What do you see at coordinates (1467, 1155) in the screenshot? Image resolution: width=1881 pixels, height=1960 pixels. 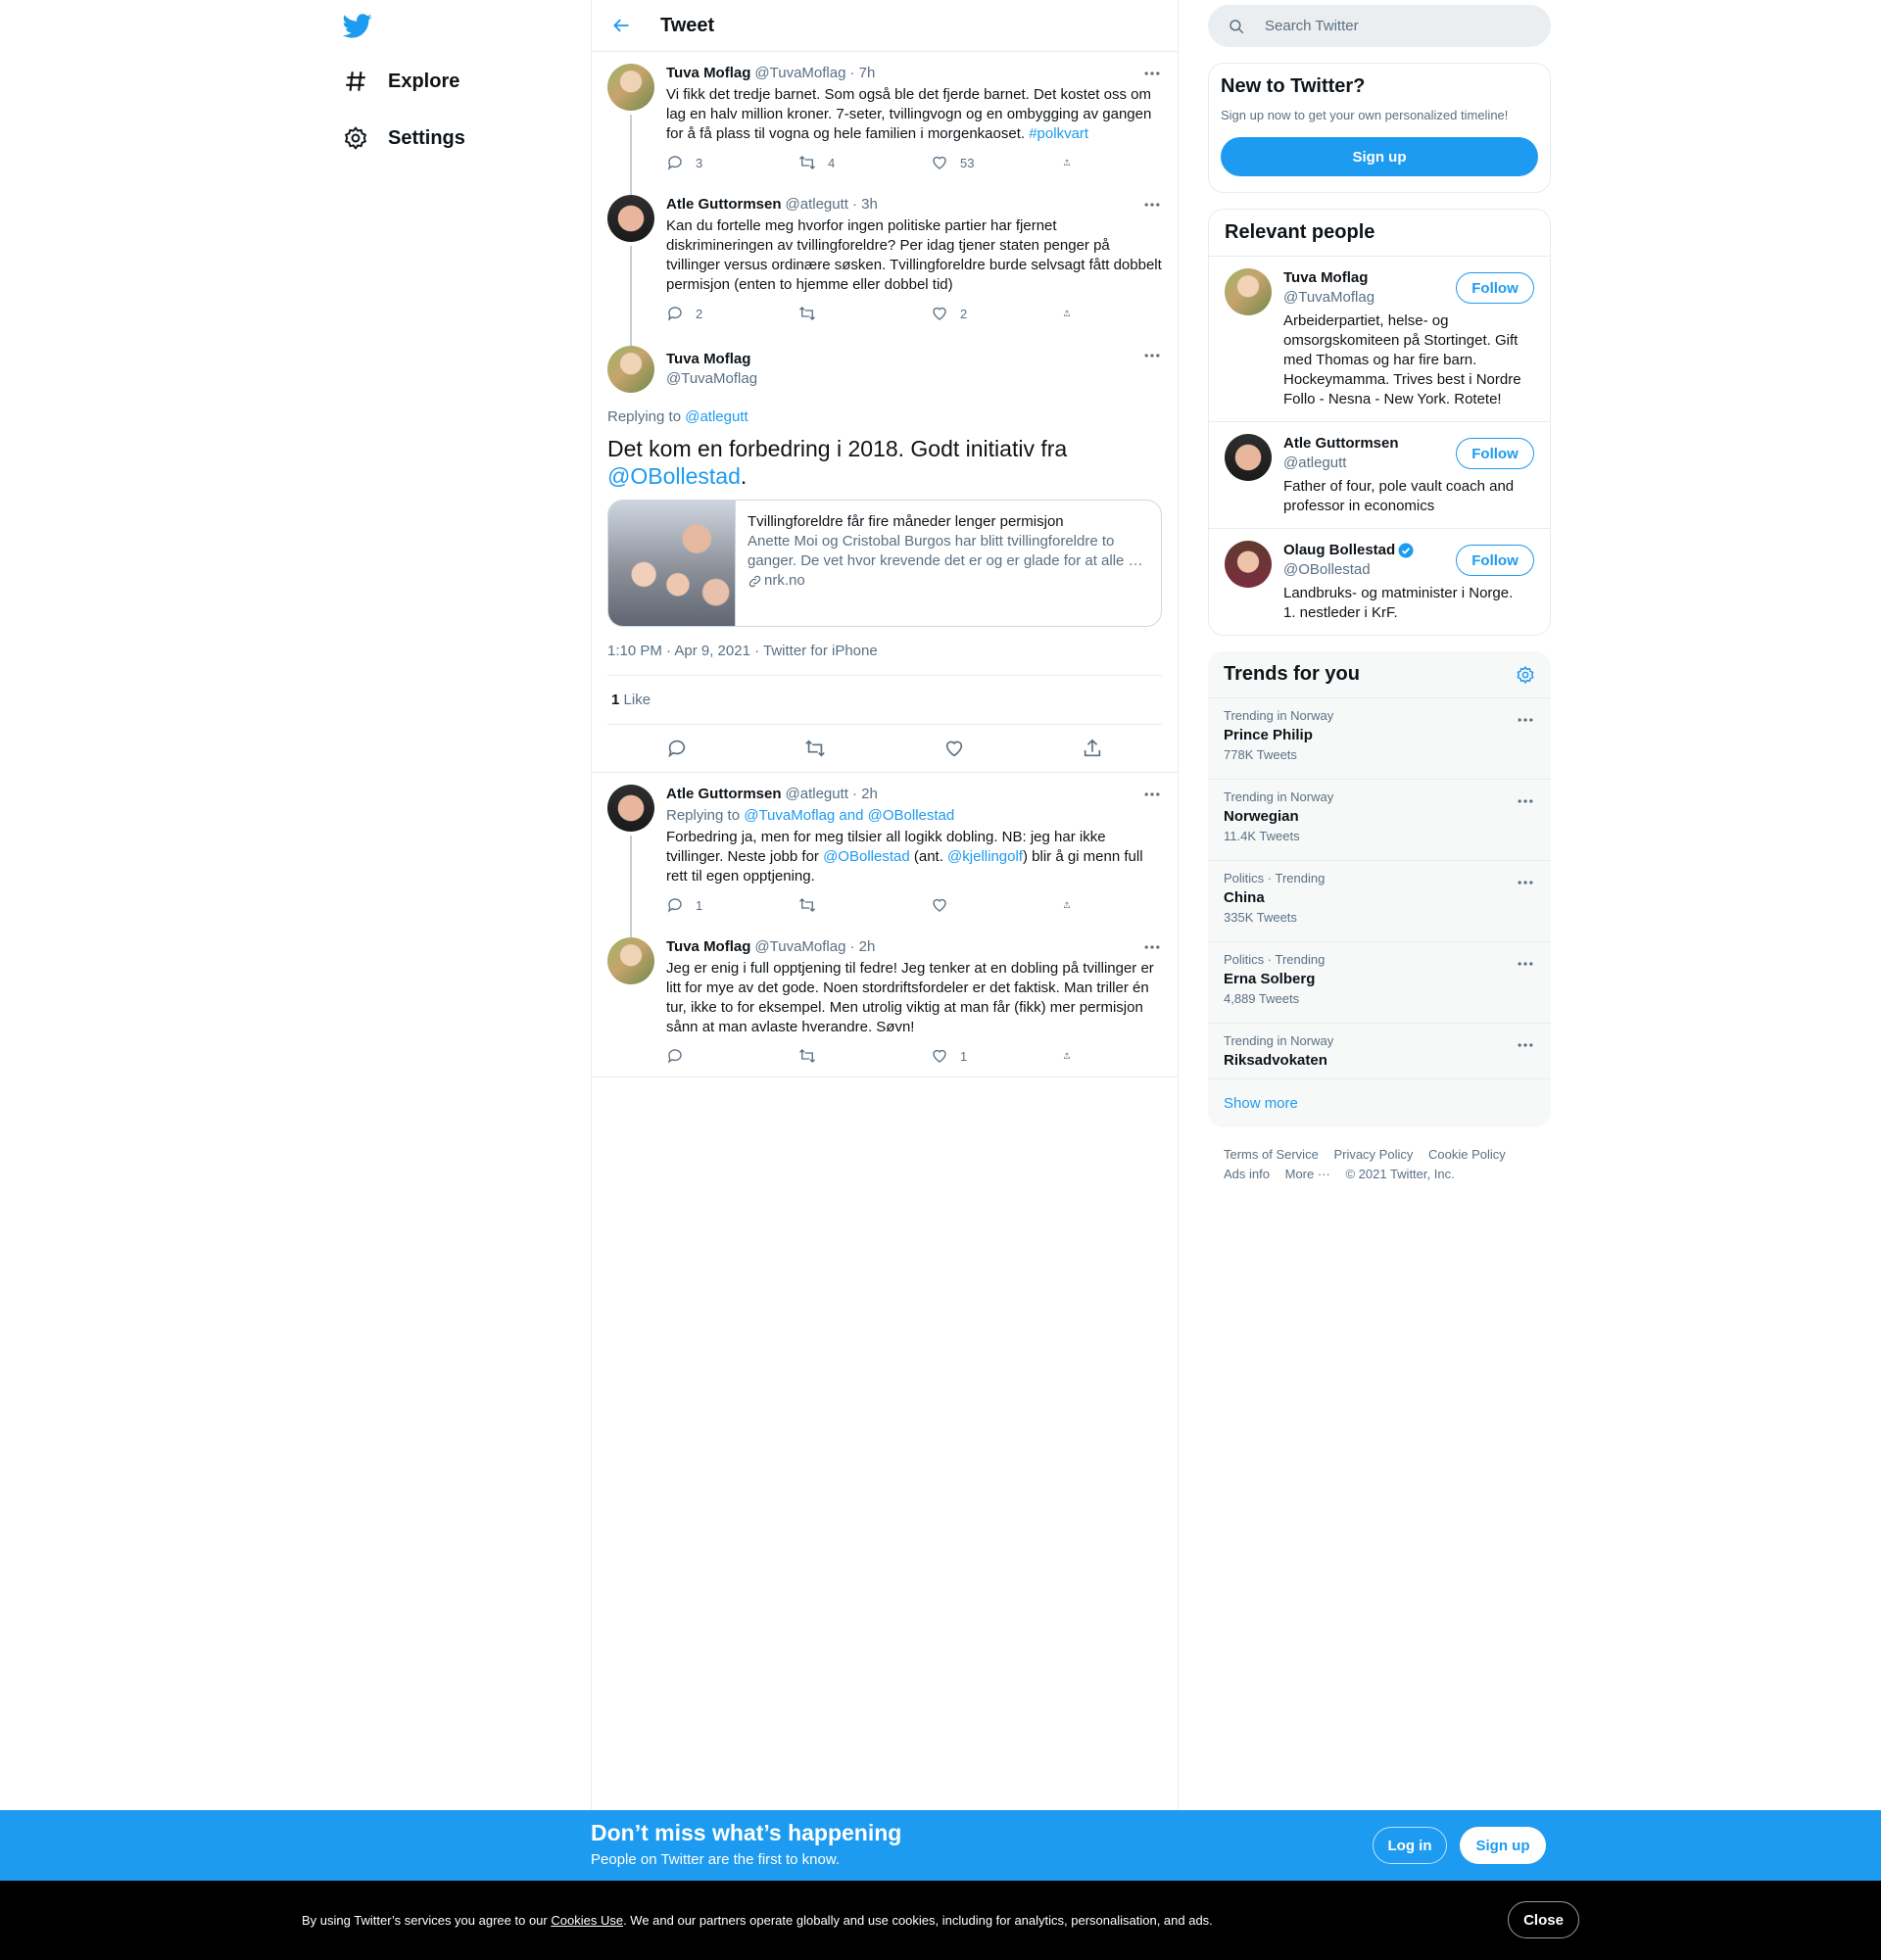 I see `cookie-policy-link: Cookie Policy` at bounding box center [1467, 1155].